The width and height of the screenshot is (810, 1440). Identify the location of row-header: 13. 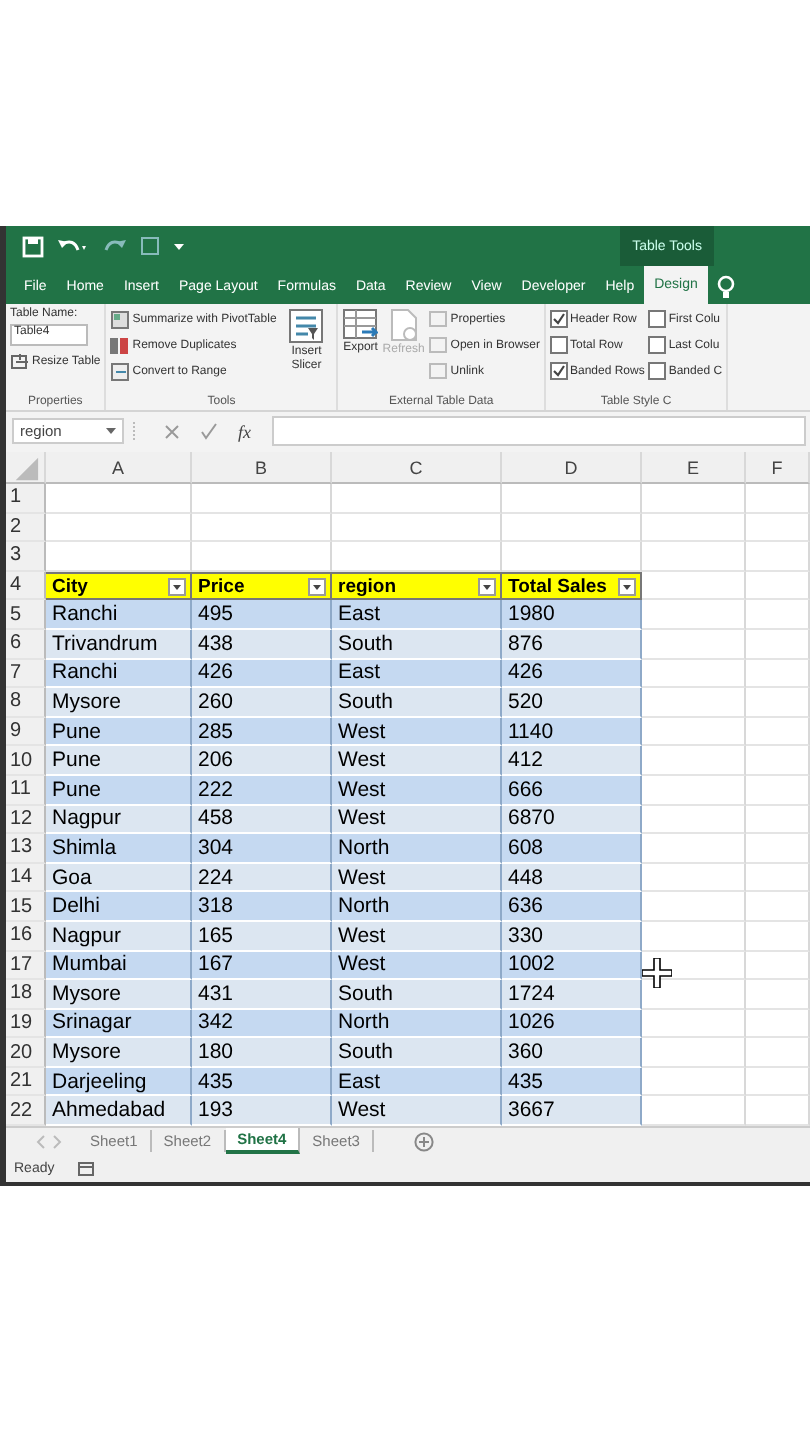
(26, 849).